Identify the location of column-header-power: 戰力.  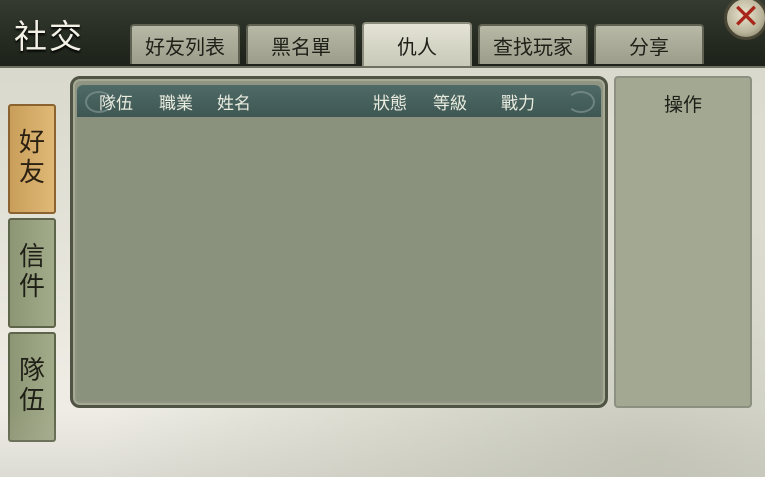
(518, 101).